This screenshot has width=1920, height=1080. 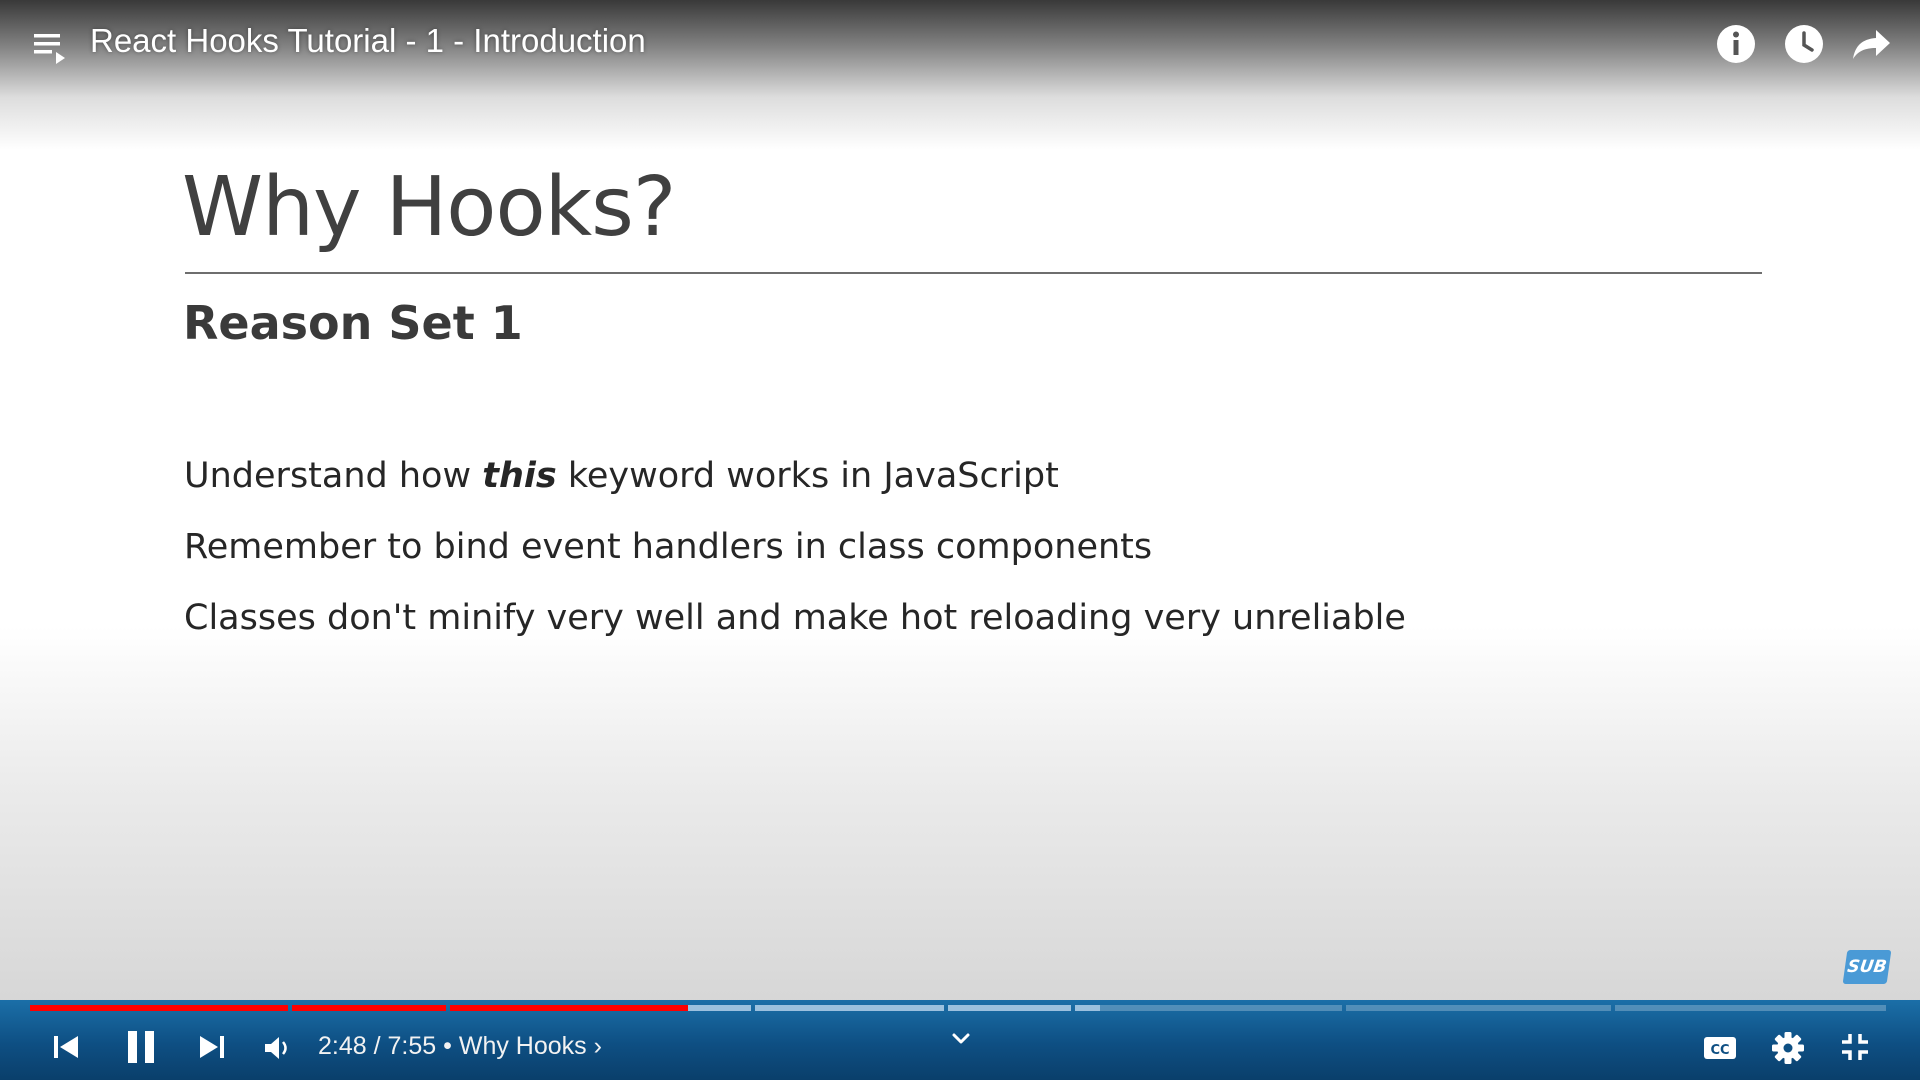 What do you see at coordinates (66, 1047) in the screenshot?
I see `previous-icon` at bounding box center [66, 1047].